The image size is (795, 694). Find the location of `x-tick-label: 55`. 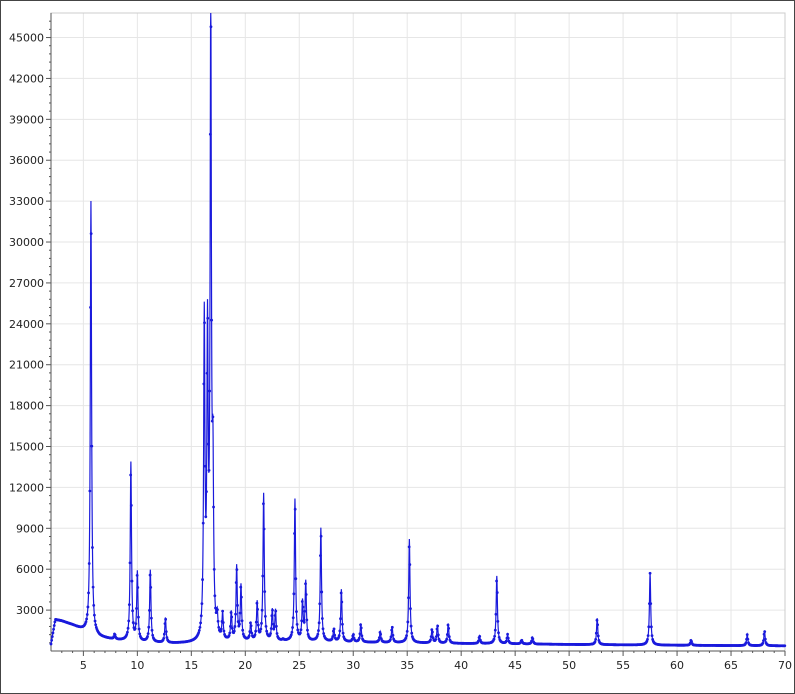

x-tick-label: 55 is located at coordinates (623, 665).